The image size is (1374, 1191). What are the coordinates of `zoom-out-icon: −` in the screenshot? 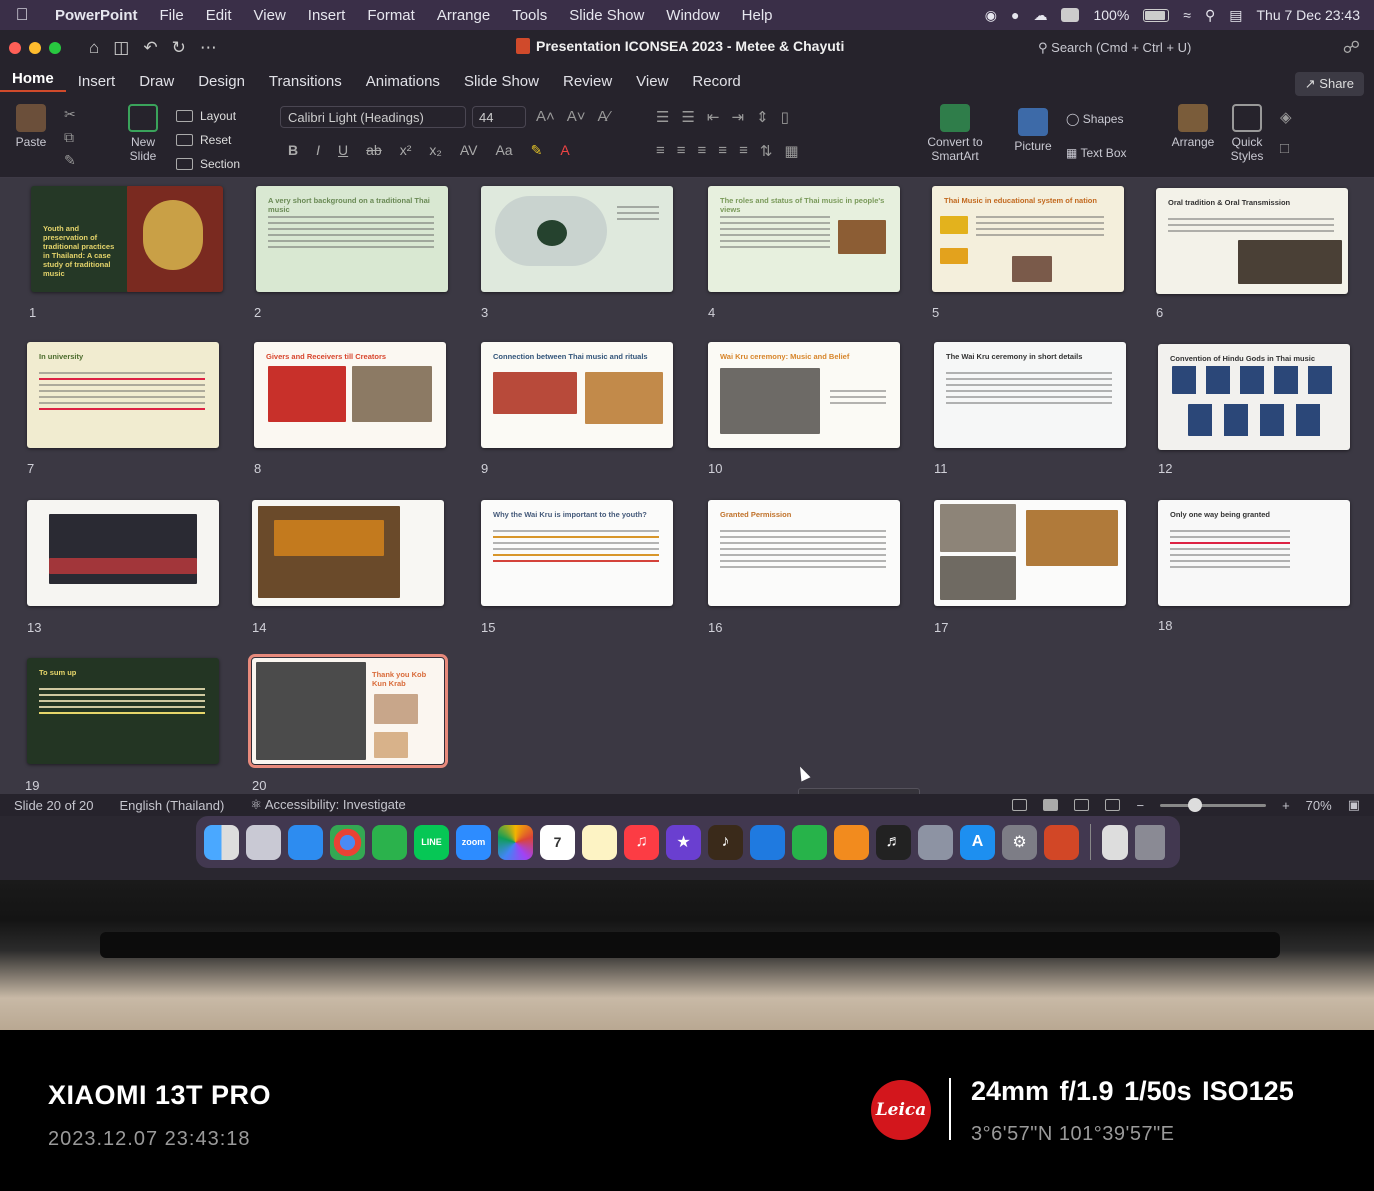 It's located at (1140, 805).